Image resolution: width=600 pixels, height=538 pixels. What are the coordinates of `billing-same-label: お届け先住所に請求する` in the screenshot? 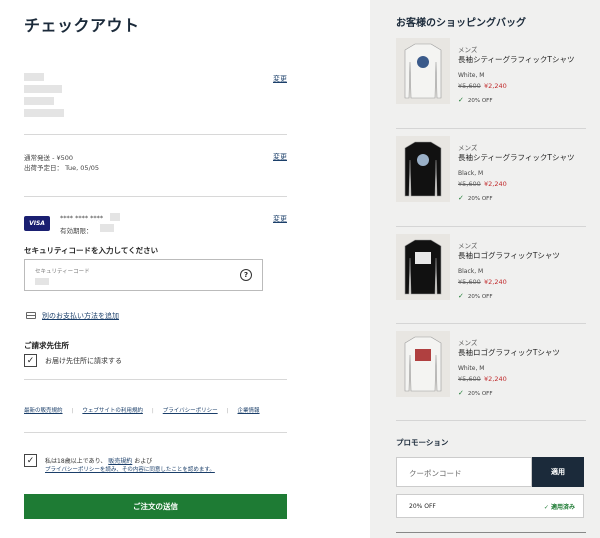 It's located at (83, 361).